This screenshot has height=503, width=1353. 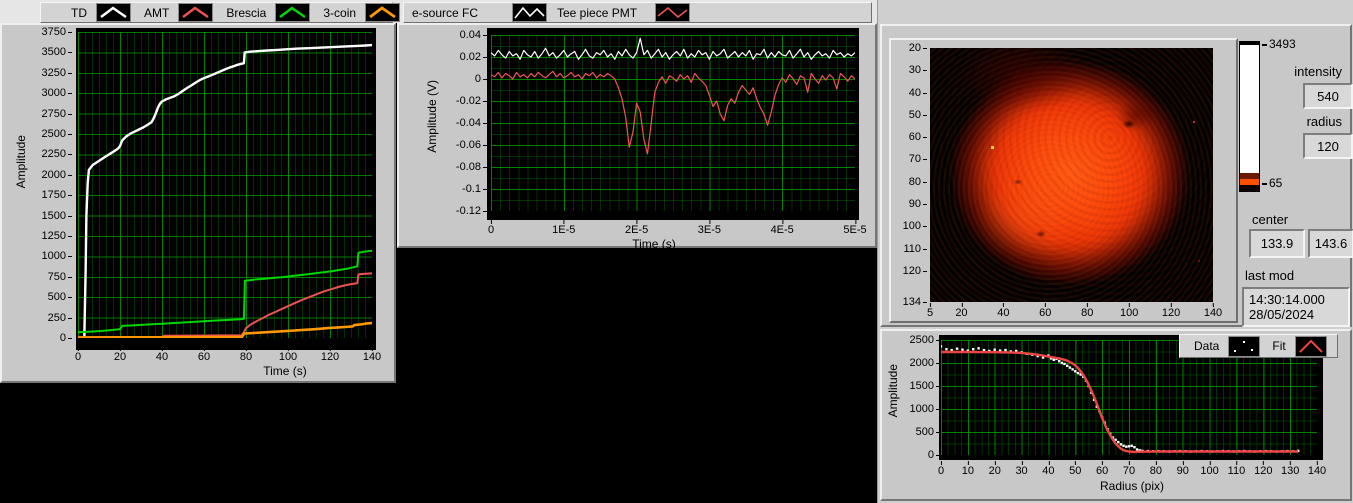 I want to click on center-y-value: 143.6, so click(x=1331, y=243).